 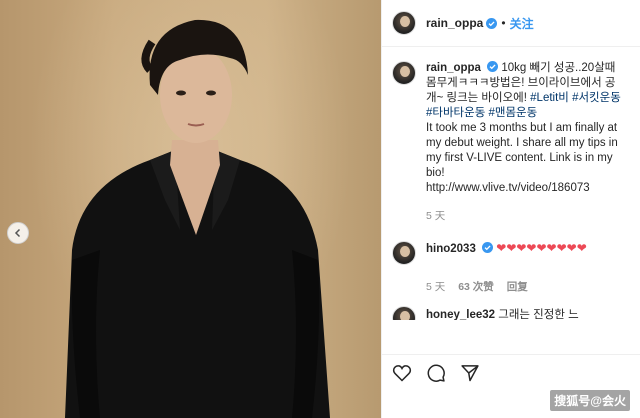 I want to click on post-header: rain_oppa • 关注, so click(x=511, y=23).